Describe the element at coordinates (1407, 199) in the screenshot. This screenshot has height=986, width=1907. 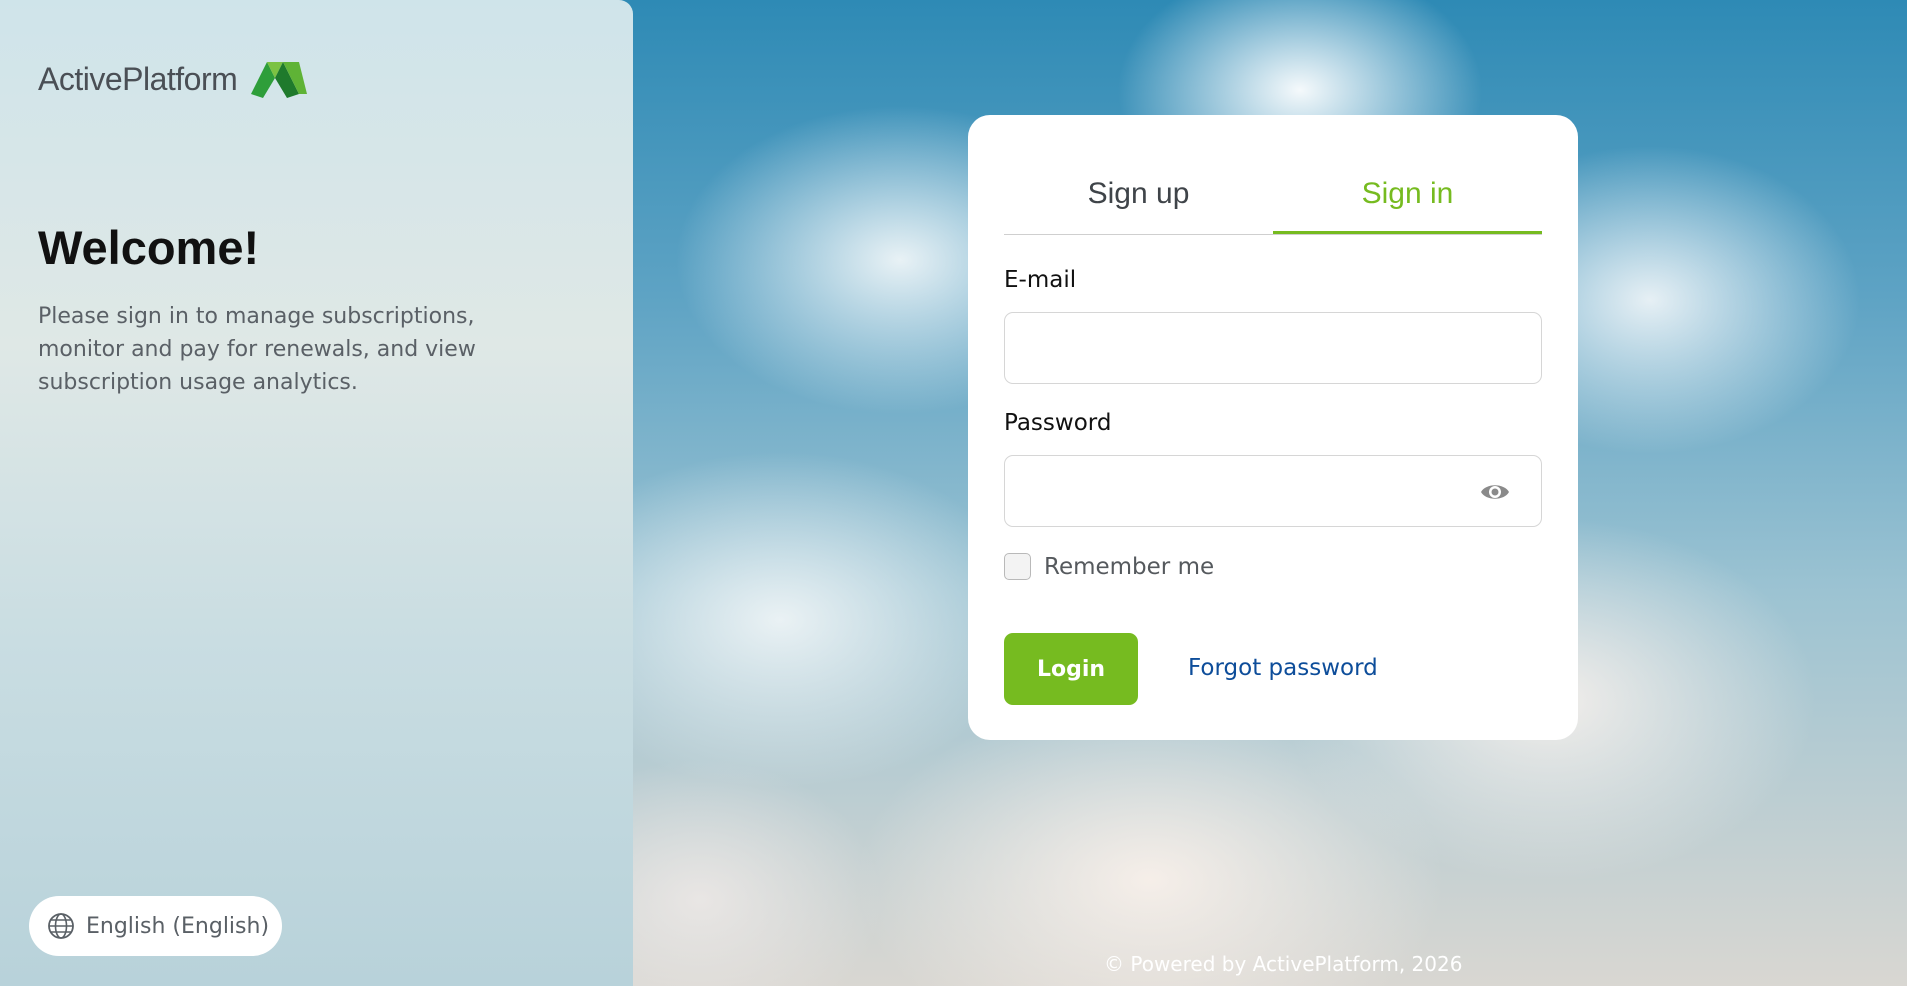
I see `tab-sign-in: Sign in` at that location.